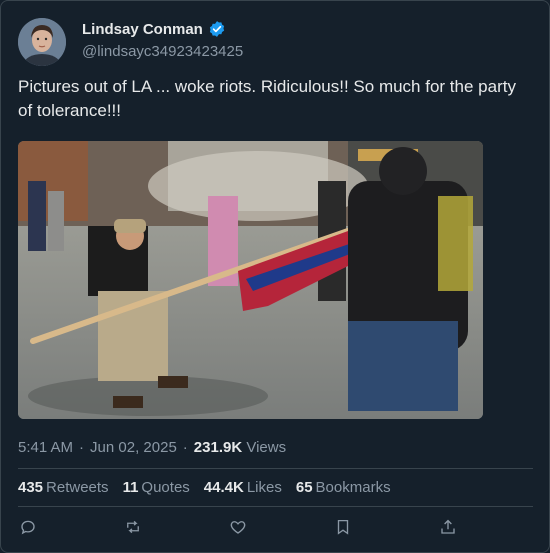  I want to click on bookmarks-count: 65, so click(304, 487).